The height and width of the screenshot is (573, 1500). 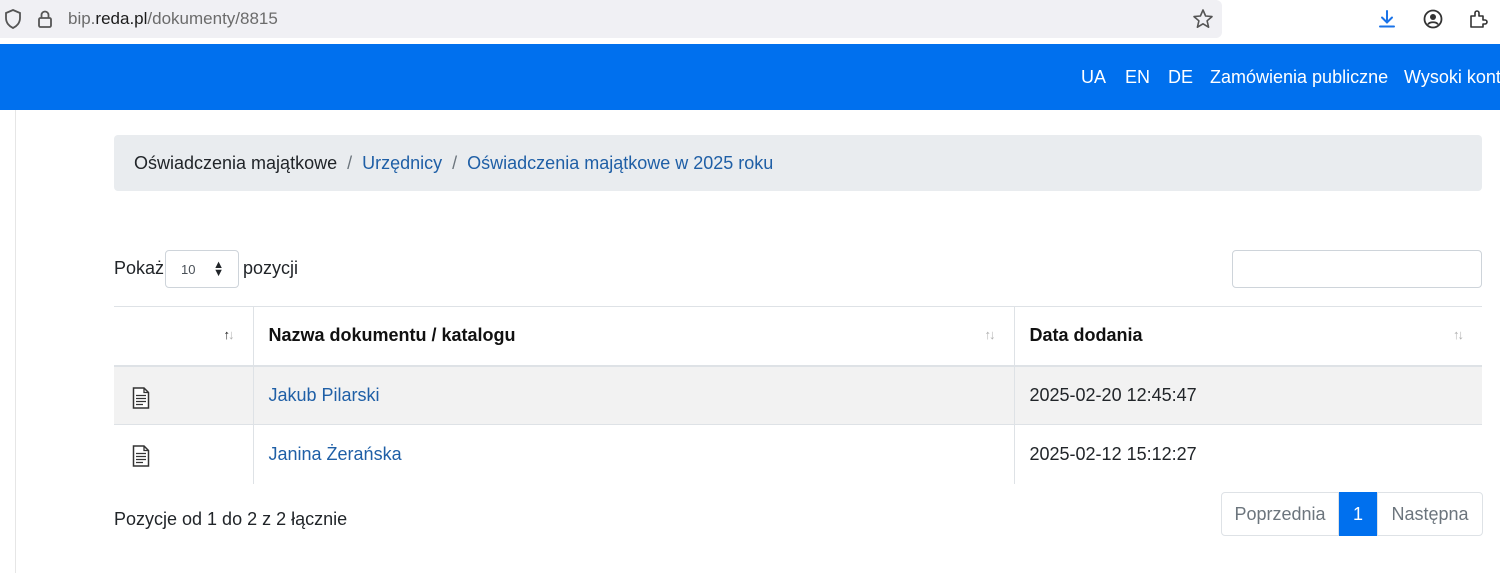 What do you see at coordinates (633, 454) in the screenshot?
I see `row-name-cell: Janina Żerańska` at bounding box center [633, 454].